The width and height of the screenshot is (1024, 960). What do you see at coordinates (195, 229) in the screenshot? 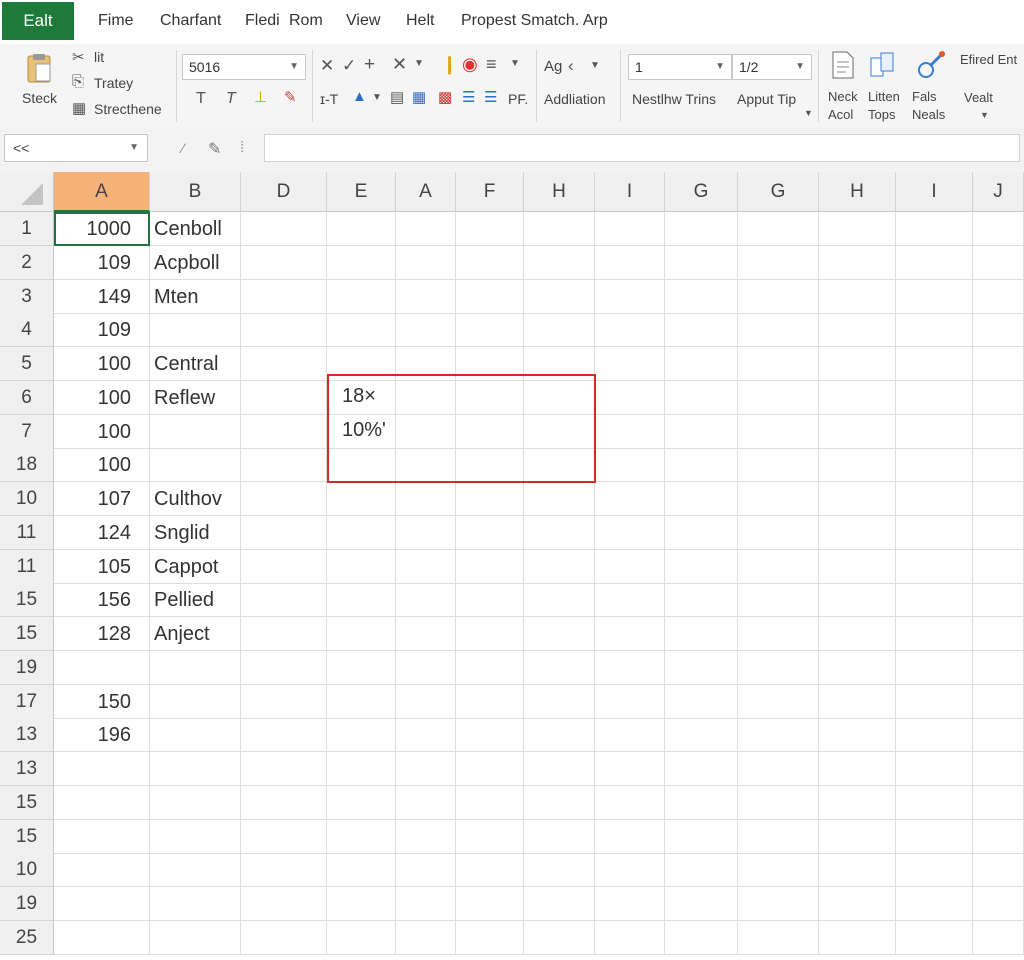
I see `cell-b: Cenboll` at bounding box center [195, 229].